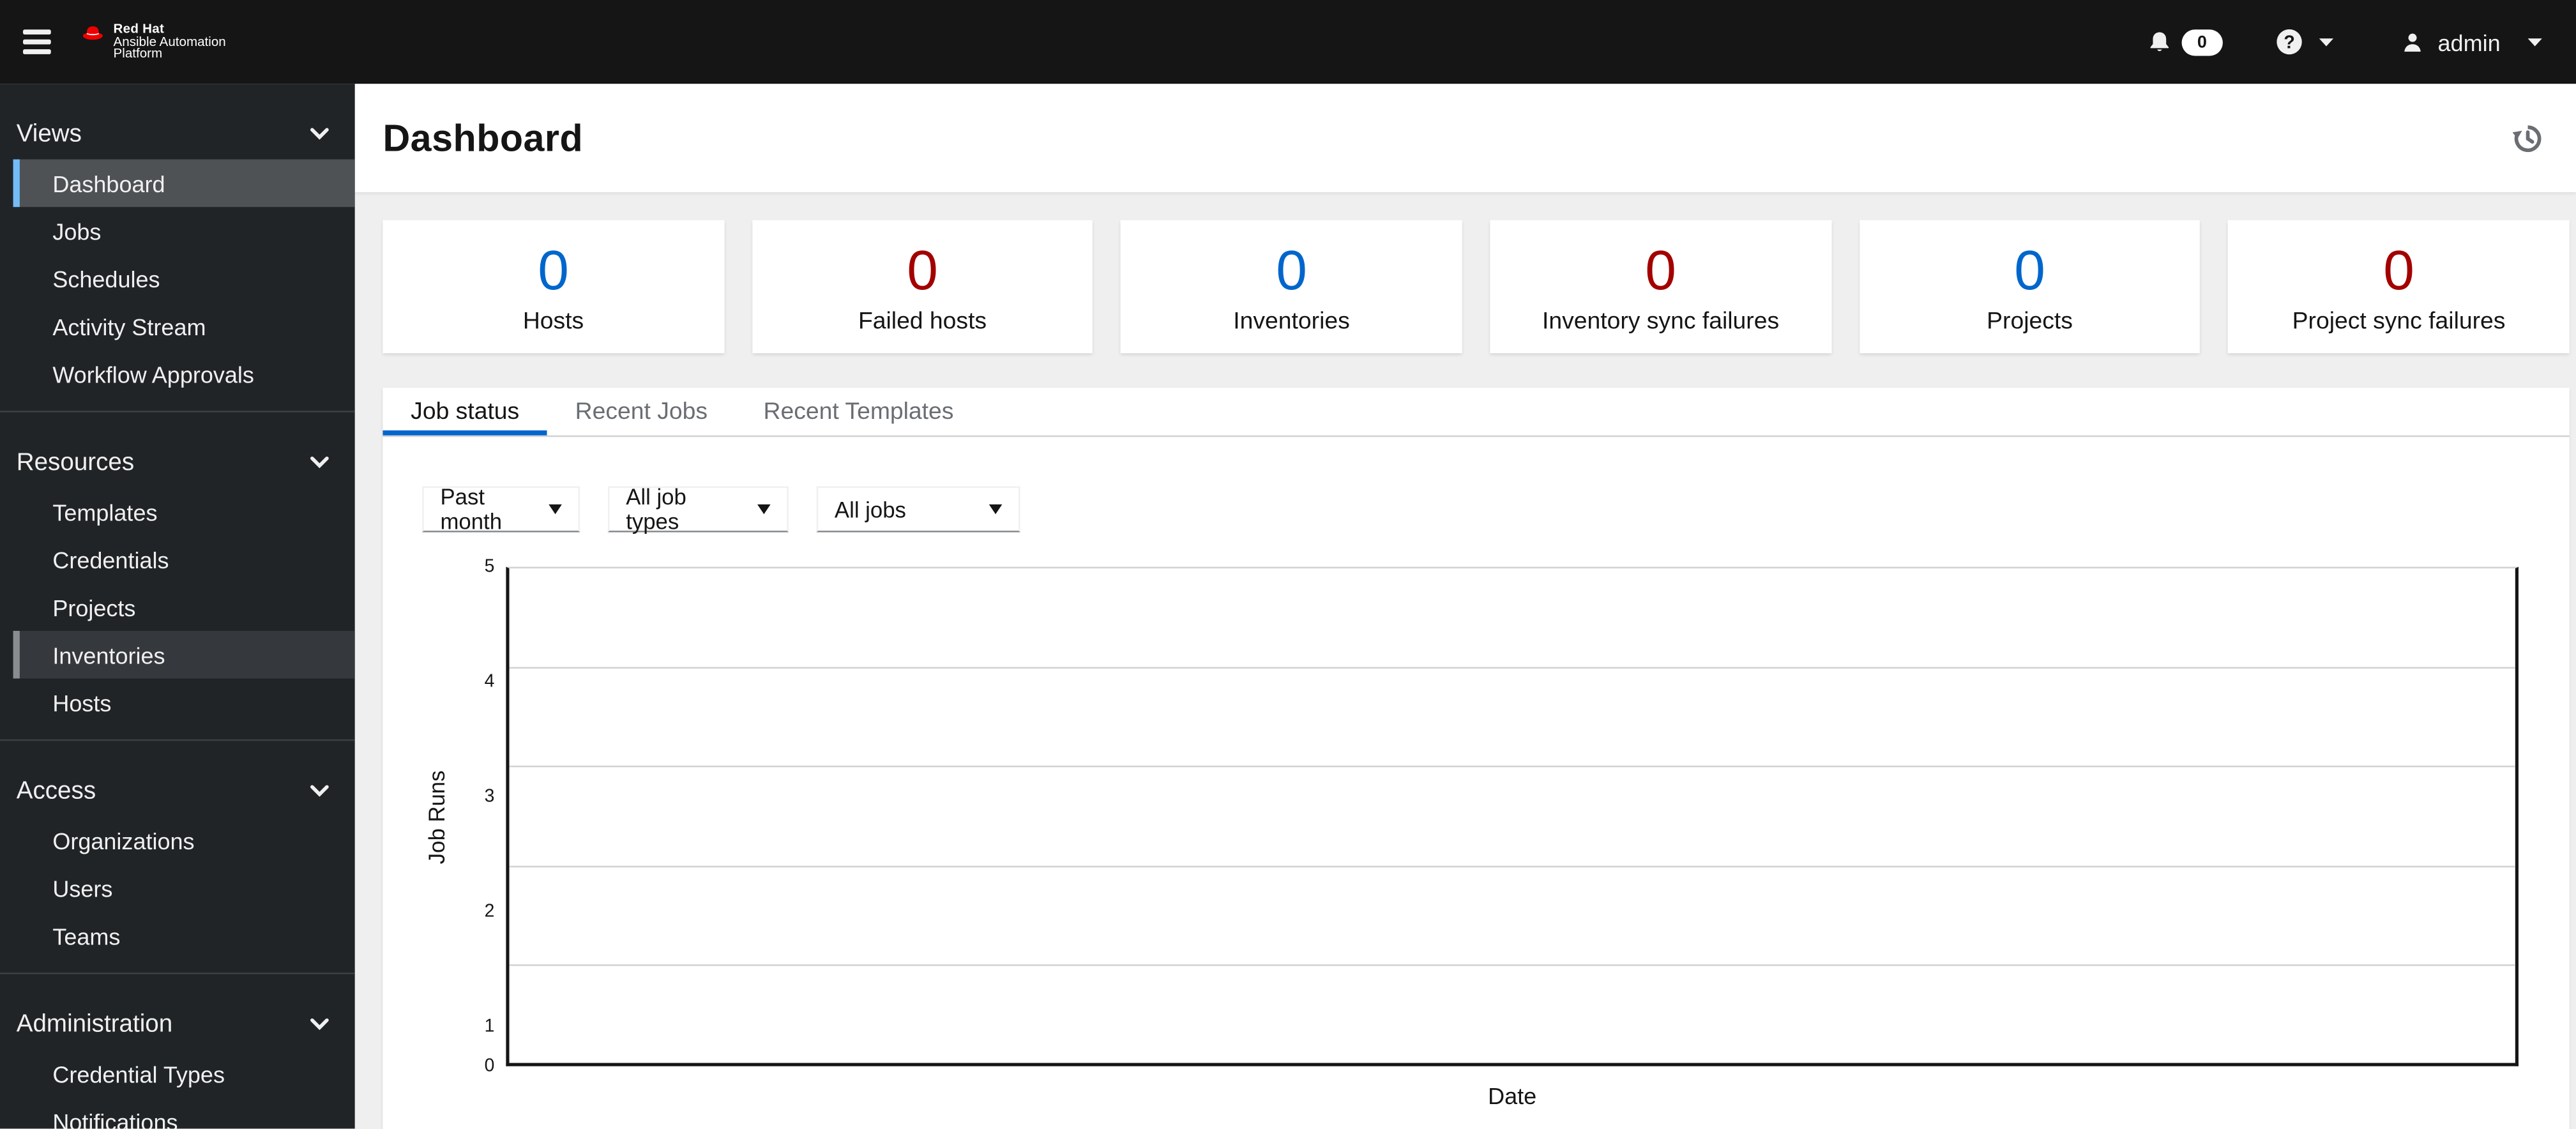 This screenshot has height=1129, width=2576. What do you see at coordinates (75, 462) in the screenshot?
I see `nav-section-title: Resources` at bounding box center [75, 462].